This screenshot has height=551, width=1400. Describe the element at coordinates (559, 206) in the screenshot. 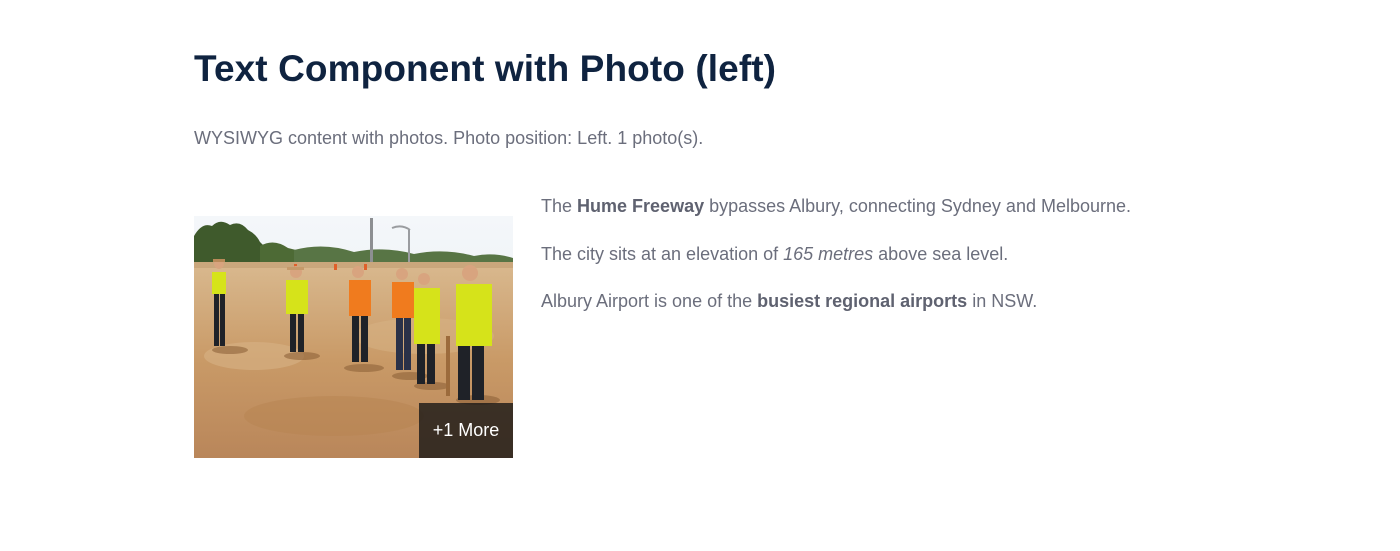

I see `paragraph-1-text-start: The` at that location.